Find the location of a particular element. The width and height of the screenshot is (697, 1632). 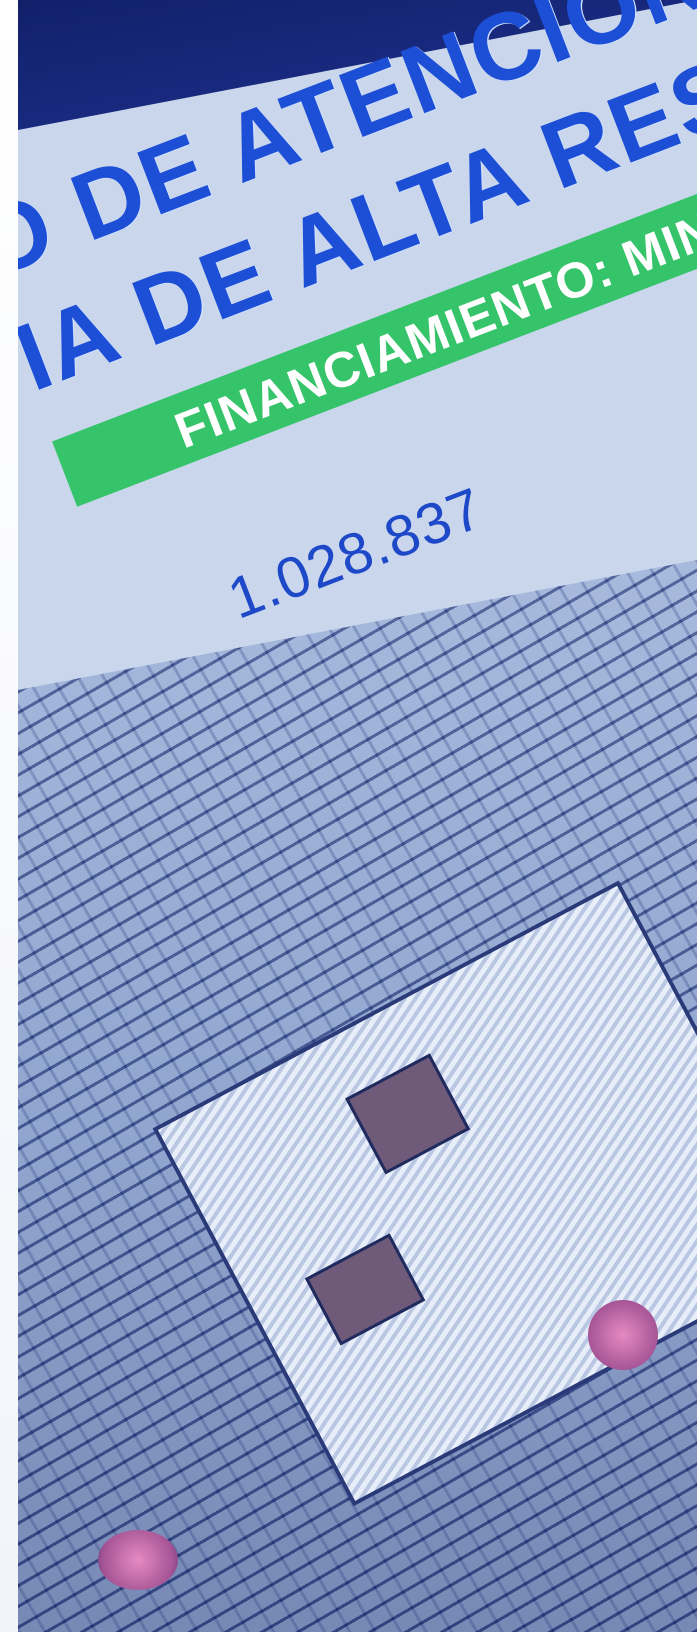

amount-text: 1.028.837 is located at coordinates (356, 553).